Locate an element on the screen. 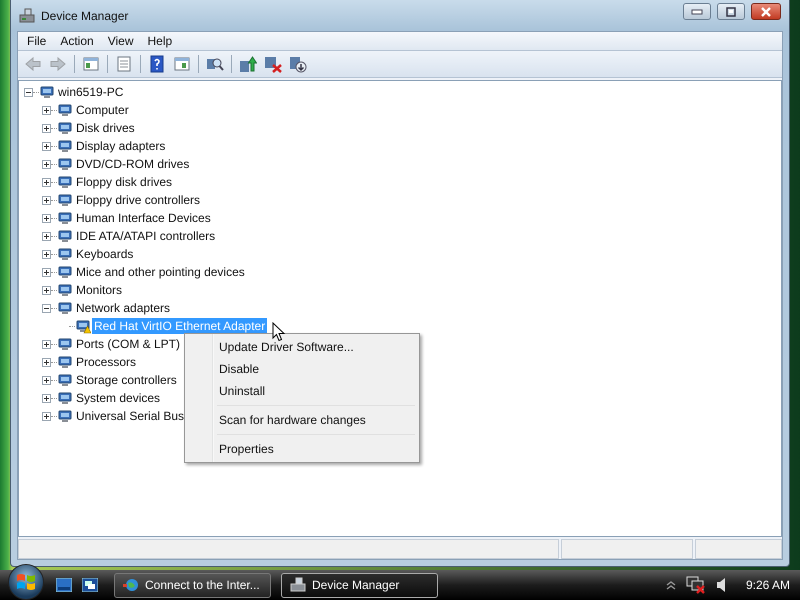  tree-item: Processors is located at coordinates (106, 362).